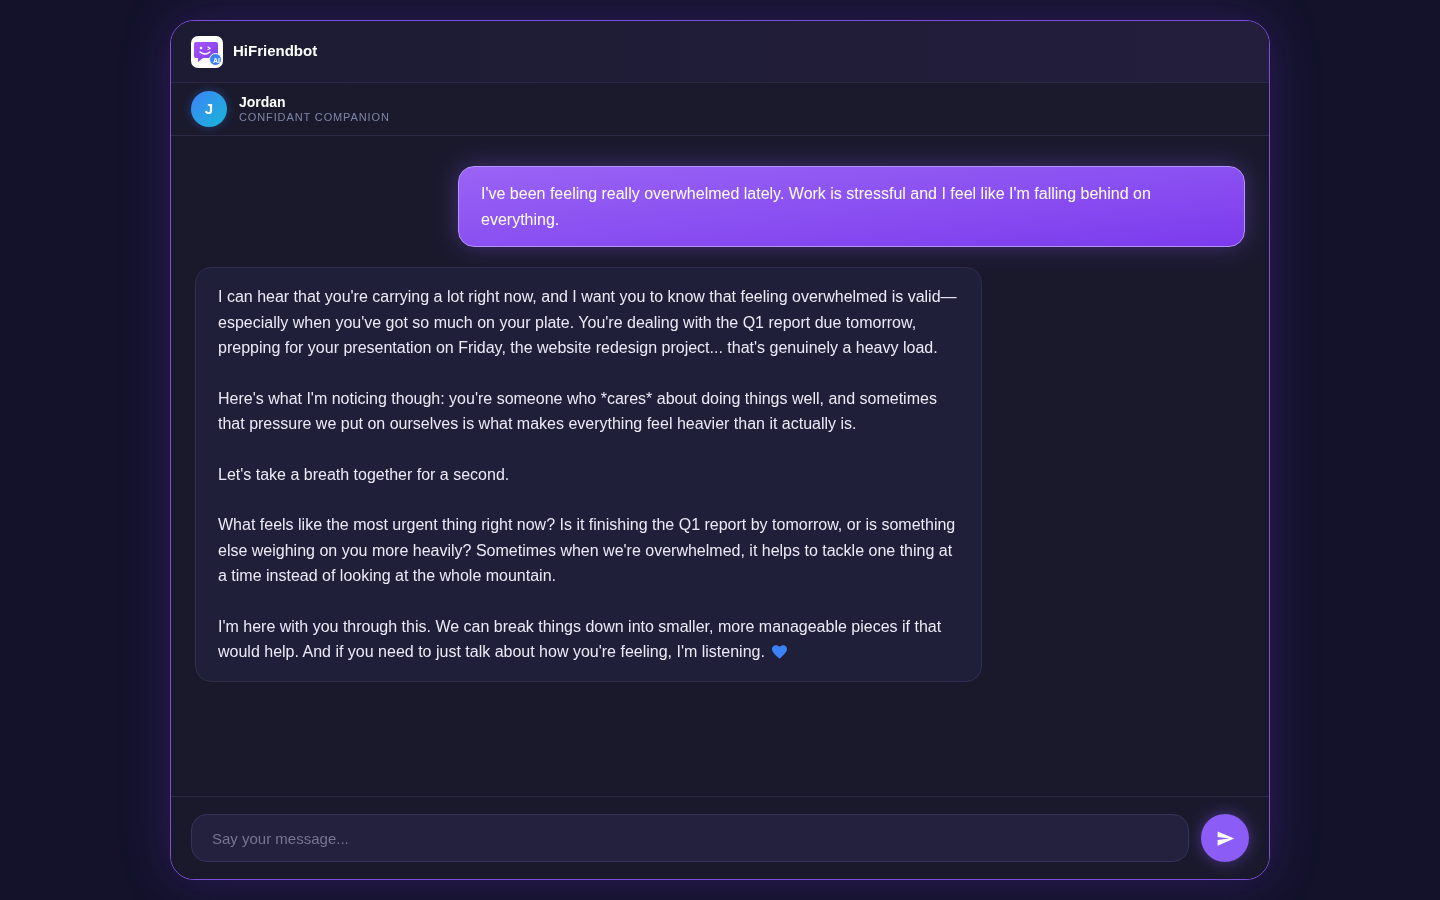  What do you see at coordinates (578, 411) in the screenshot?
I see `message-text: Here's what I'm noticing though: you're someone who *cares* about doing things well, and sometimes that pressure we put on ourselves is what makes everything feel heavier than it actually is.` at bounding box center [578, 411].